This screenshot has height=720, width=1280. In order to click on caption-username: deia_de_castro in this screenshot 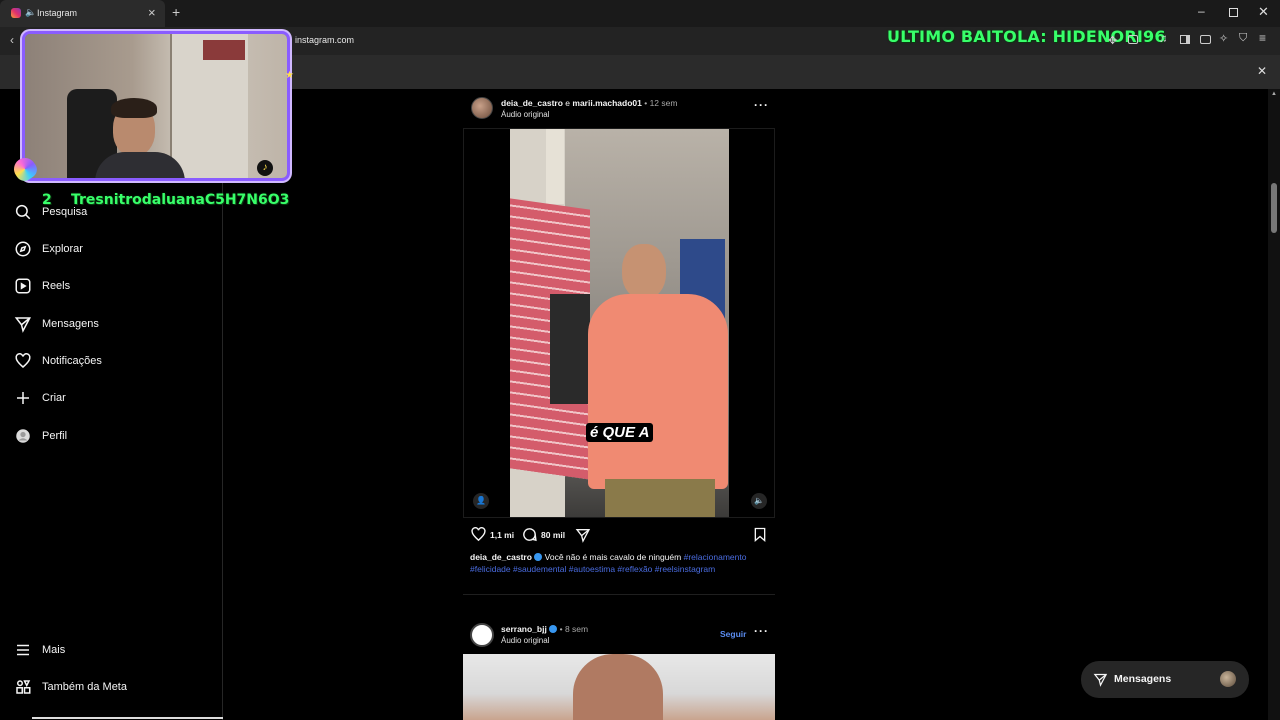, I will do `click(501, 557)`.